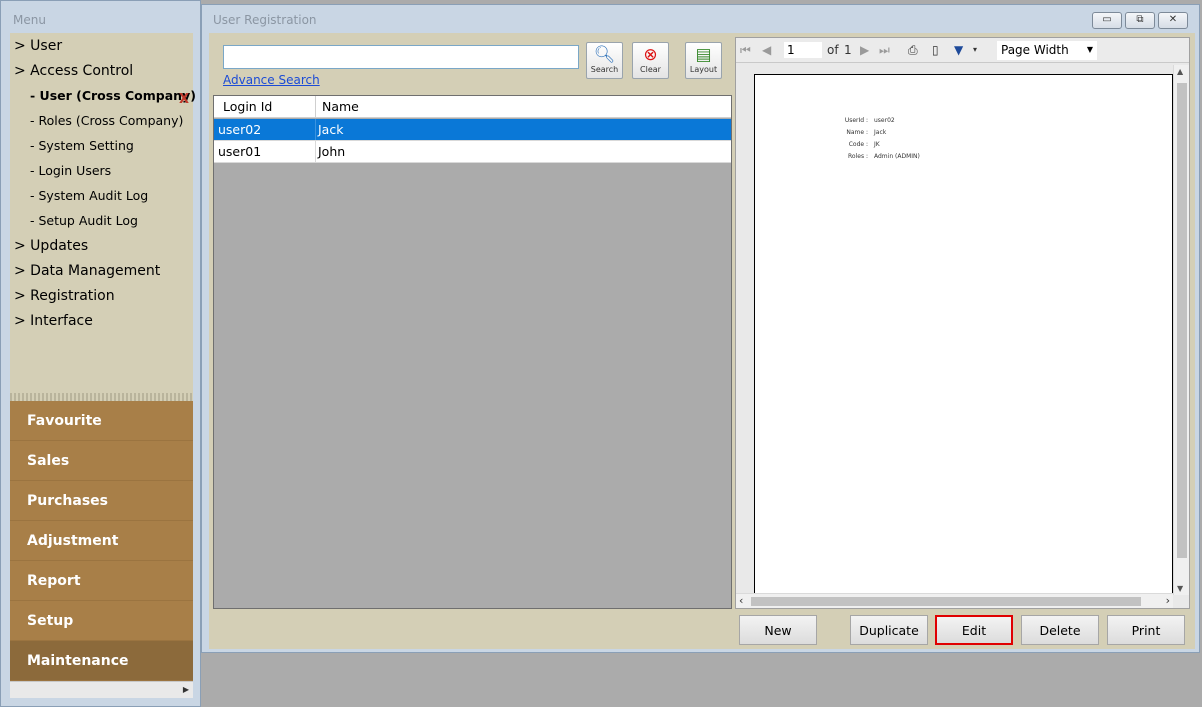  I want to click on report-field-label: Name :, so click(857, 132).